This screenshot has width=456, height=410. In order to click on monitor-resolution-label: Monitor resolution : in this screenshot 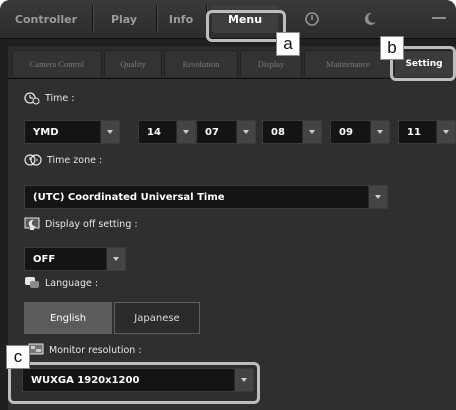, I will do `click(85, 350)`.